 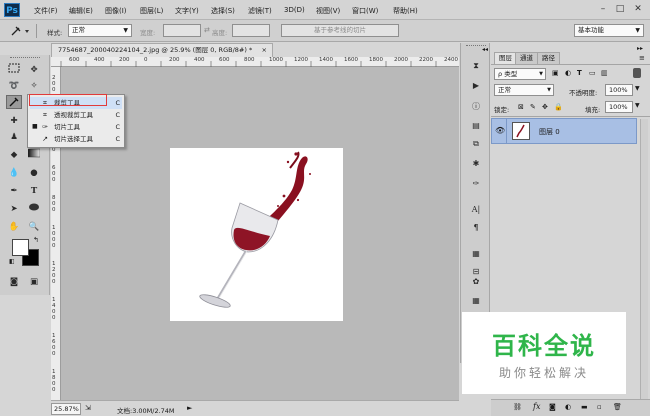 I want to click on character-icon: A|, so click(x=476, y=210).